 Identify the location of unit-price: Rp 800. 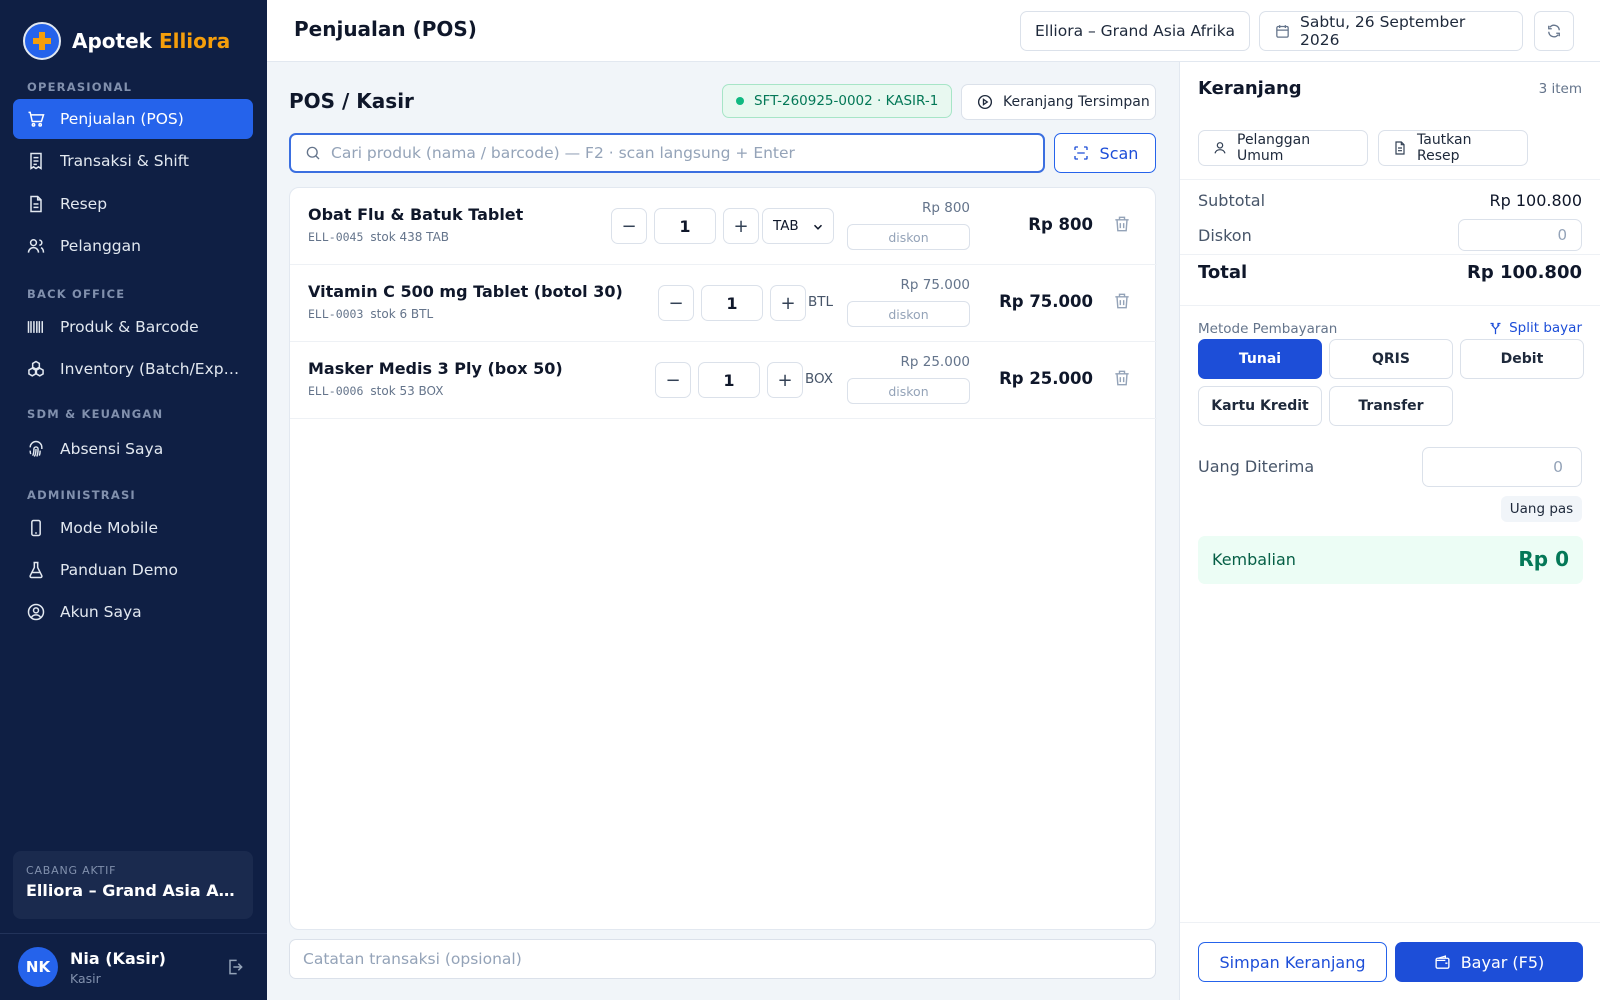
(945, 208).